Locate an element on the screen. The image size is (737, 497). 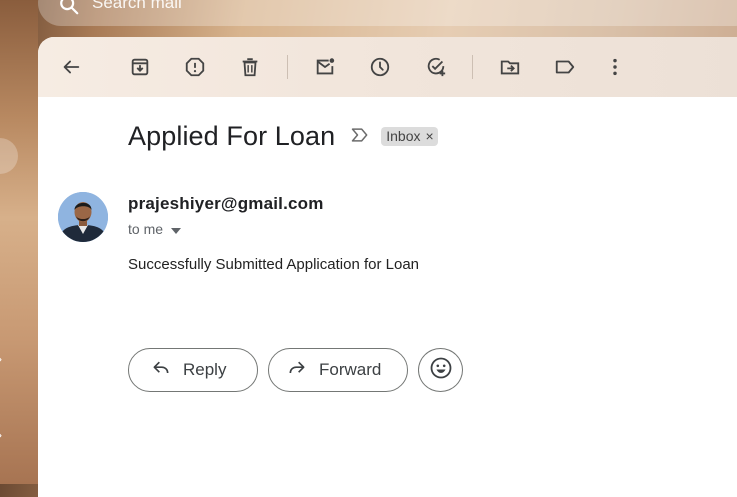
more-vert-icon is located at coordinates (615, 67).